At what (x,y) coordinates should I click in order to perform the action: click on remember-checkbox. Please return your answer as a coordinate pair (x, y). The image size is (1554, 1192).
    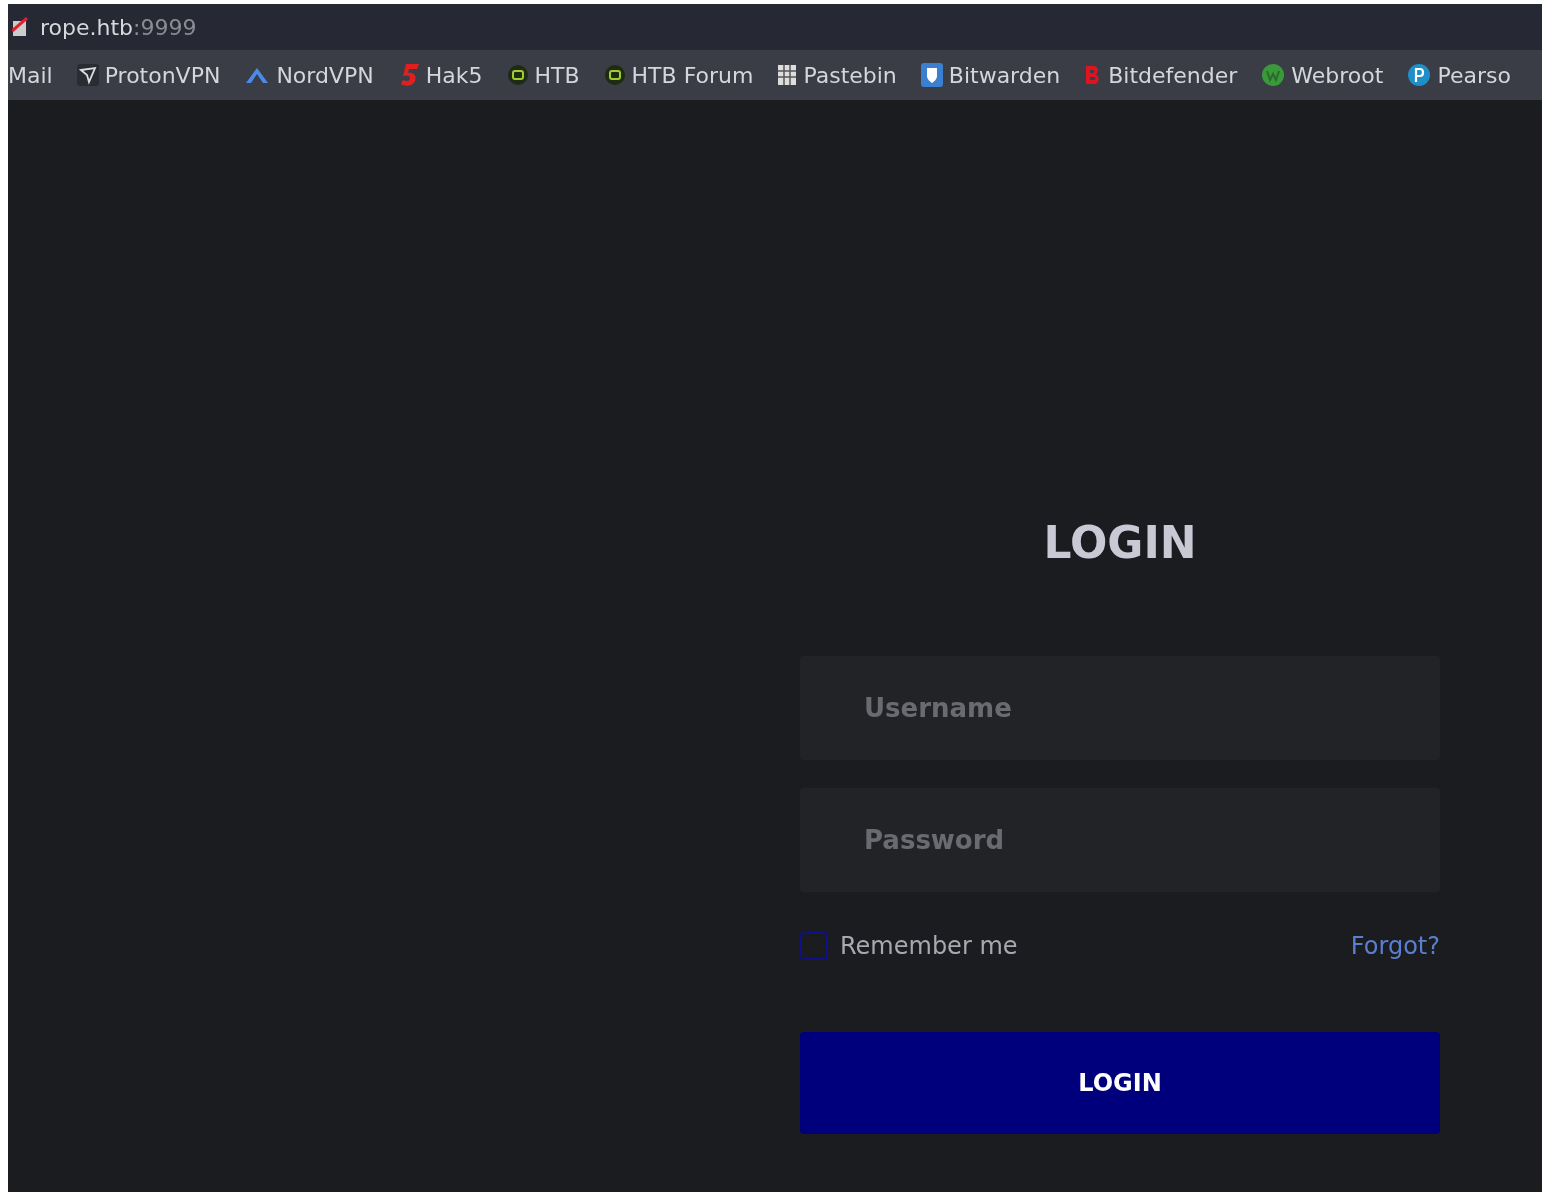
    Looking at the image, I should click on (814, 946).